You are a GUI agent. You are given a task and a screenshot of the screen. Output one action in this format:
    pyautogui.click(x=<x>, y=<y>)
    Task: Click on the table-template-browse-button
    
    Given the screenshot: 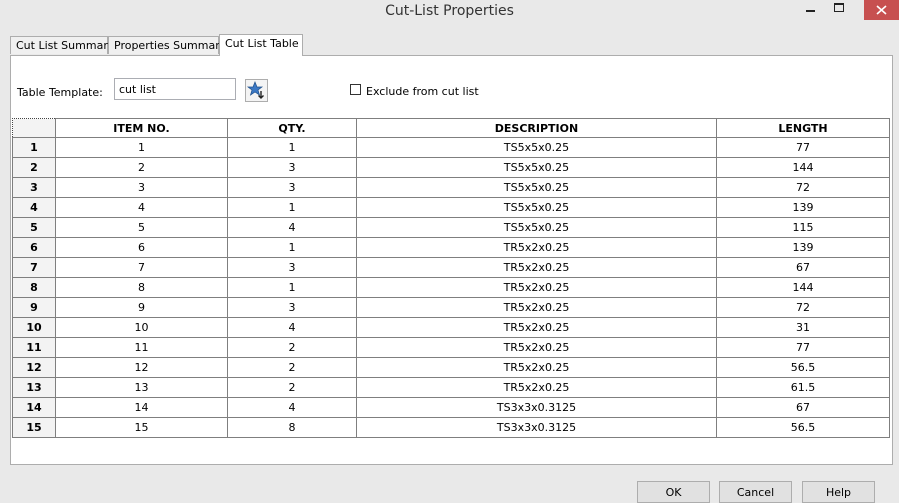 What is the action you would take?
    pyautogui.click(x=256, y=90)
    